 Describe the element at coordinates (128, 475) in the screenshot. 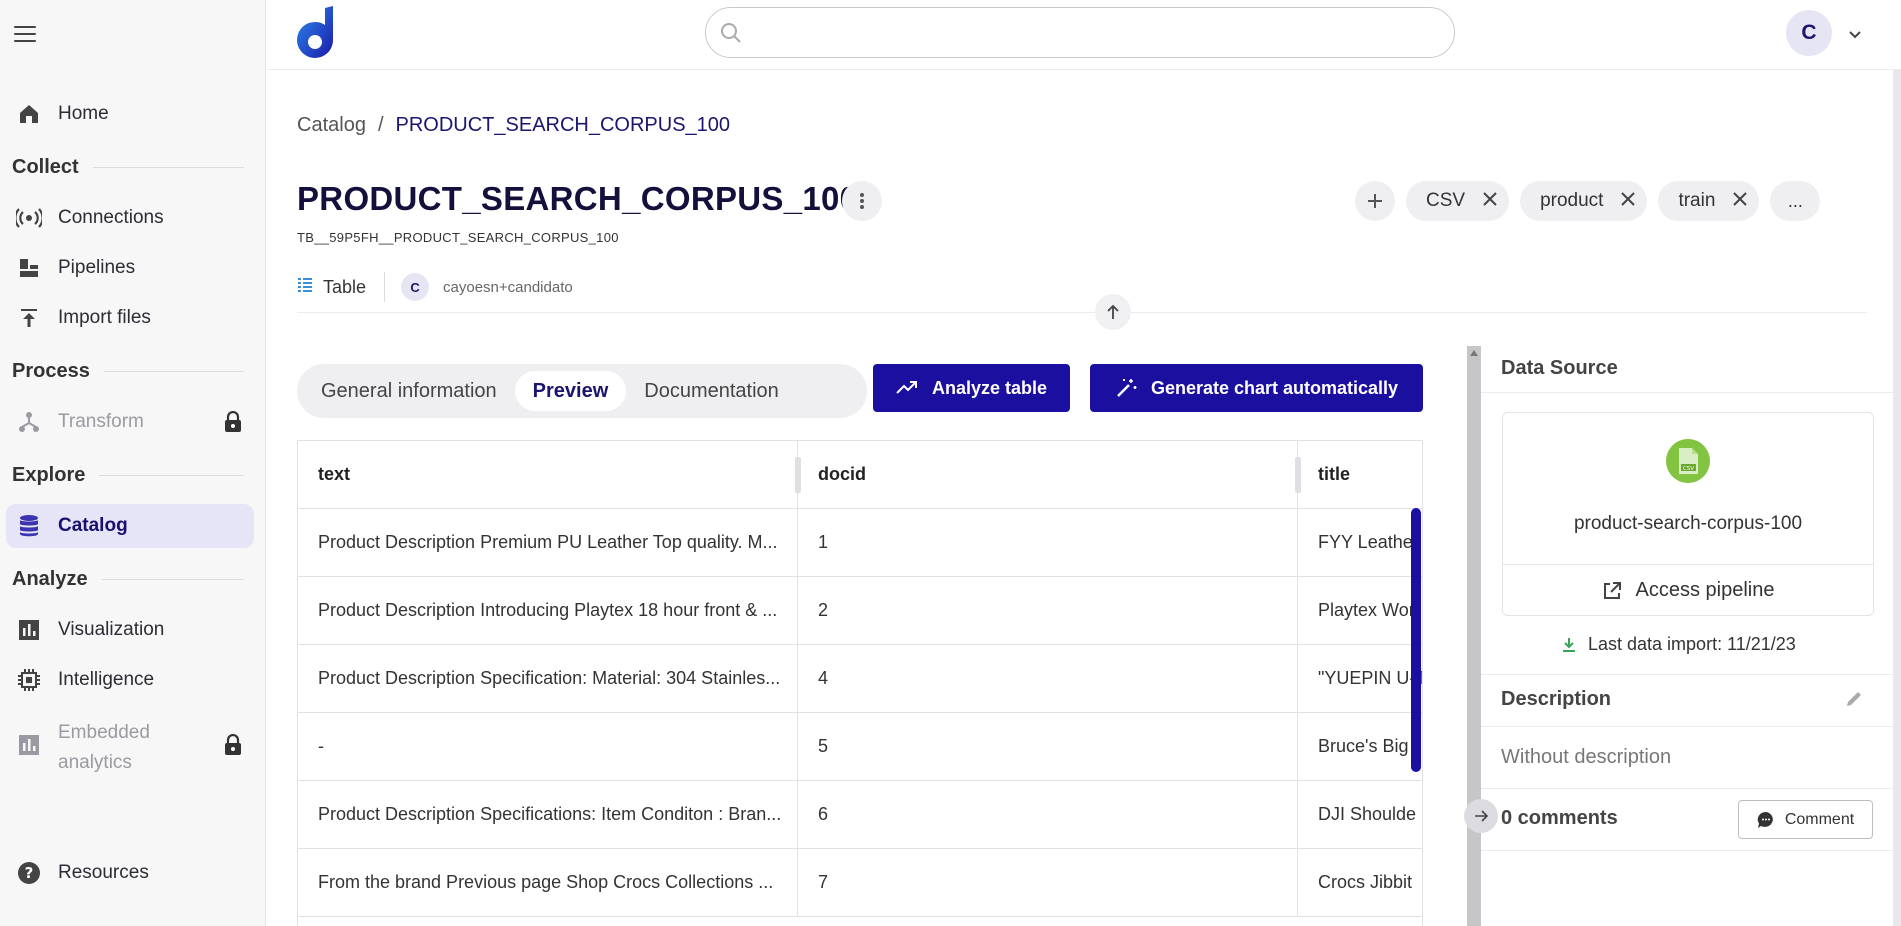

I see `section-explore: Explore` at that location.